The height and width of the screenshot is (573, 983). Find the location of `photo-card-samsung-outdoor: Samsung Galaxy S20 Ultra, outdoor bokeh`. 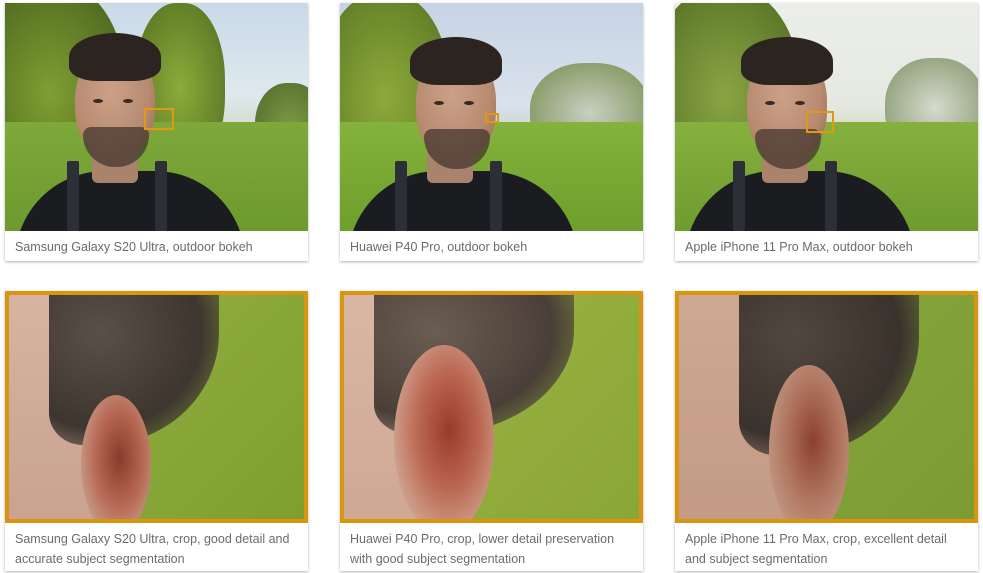

photo-card-samsung-outdoor: Samsung Galaxy S20 Ultra, outdoor bokeh is located at coordinates (156, 132).